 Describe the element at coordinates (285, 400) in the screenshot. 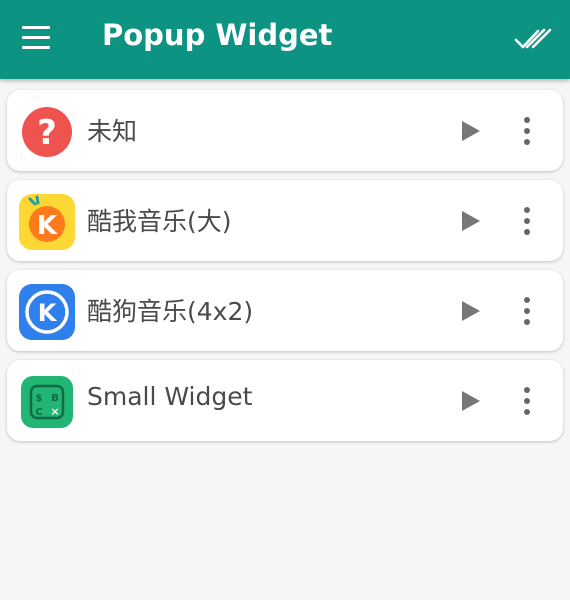

I see `widget-row: $ B C × Small Widget` at that location.